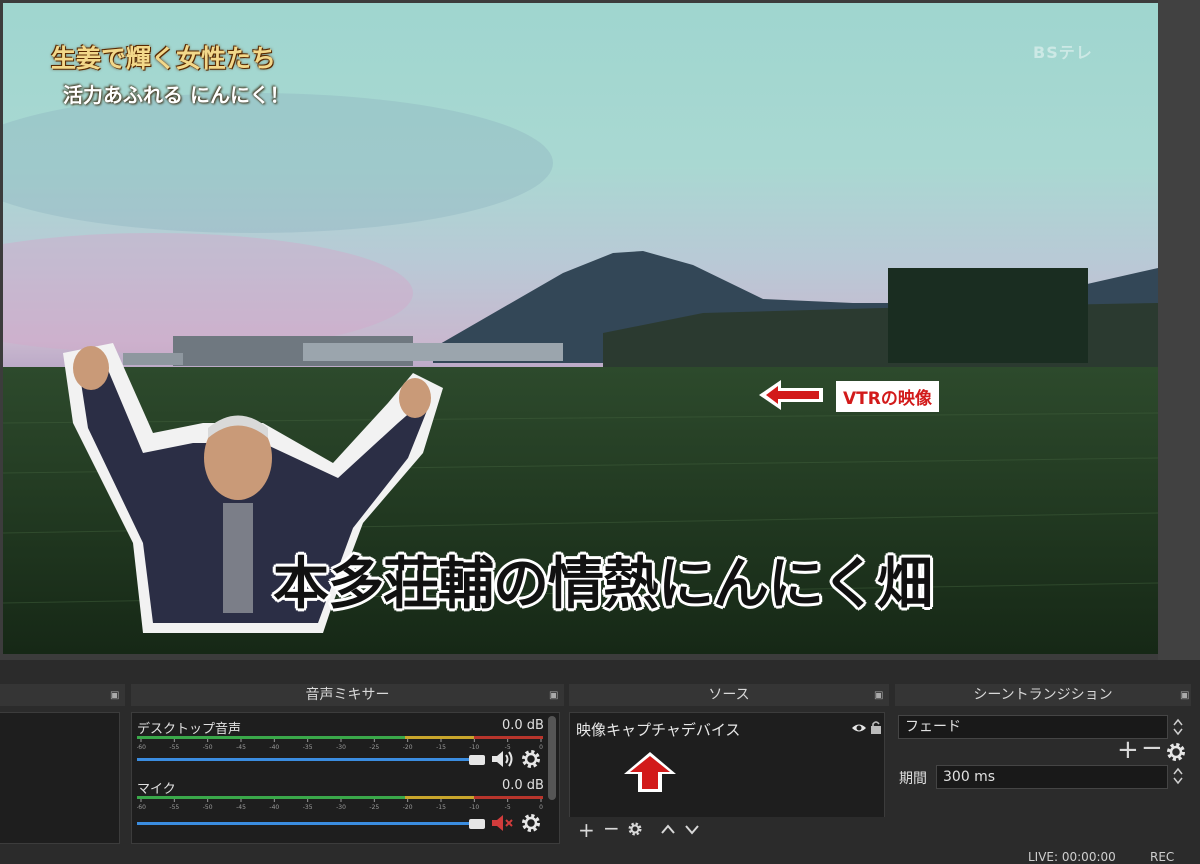  What do you see at coordinates (859, 728) in the screenshot?
I see `eye-icon` at bounding box center [859, 728].